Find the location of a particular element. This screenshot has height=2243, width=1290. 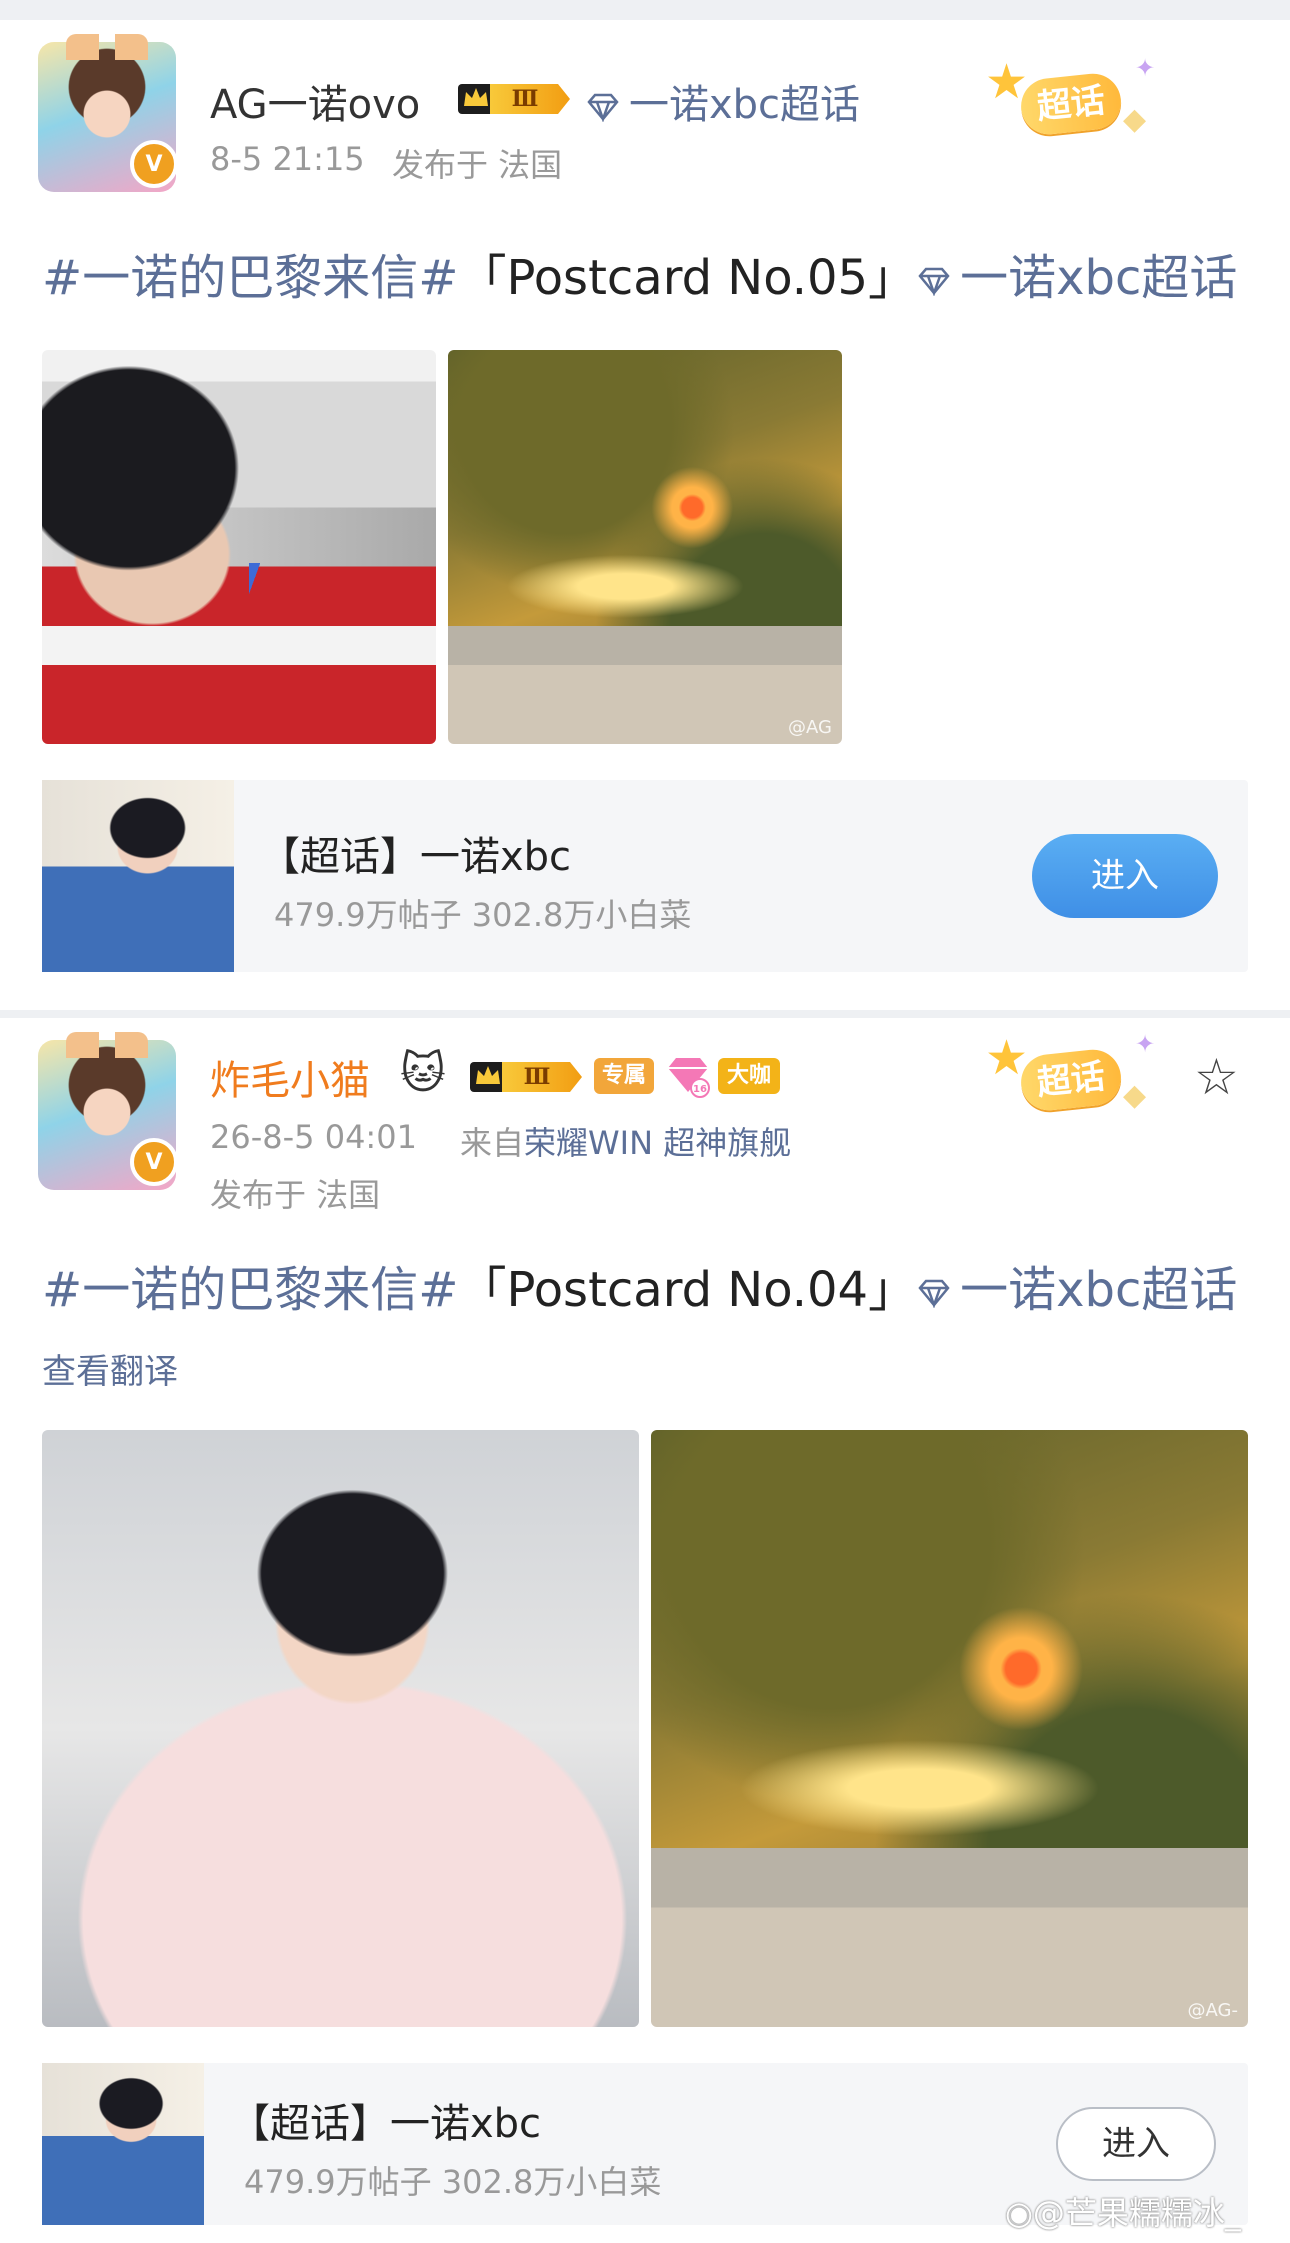

fan-level-badge: 16 is located at coordinates (688, 1076).